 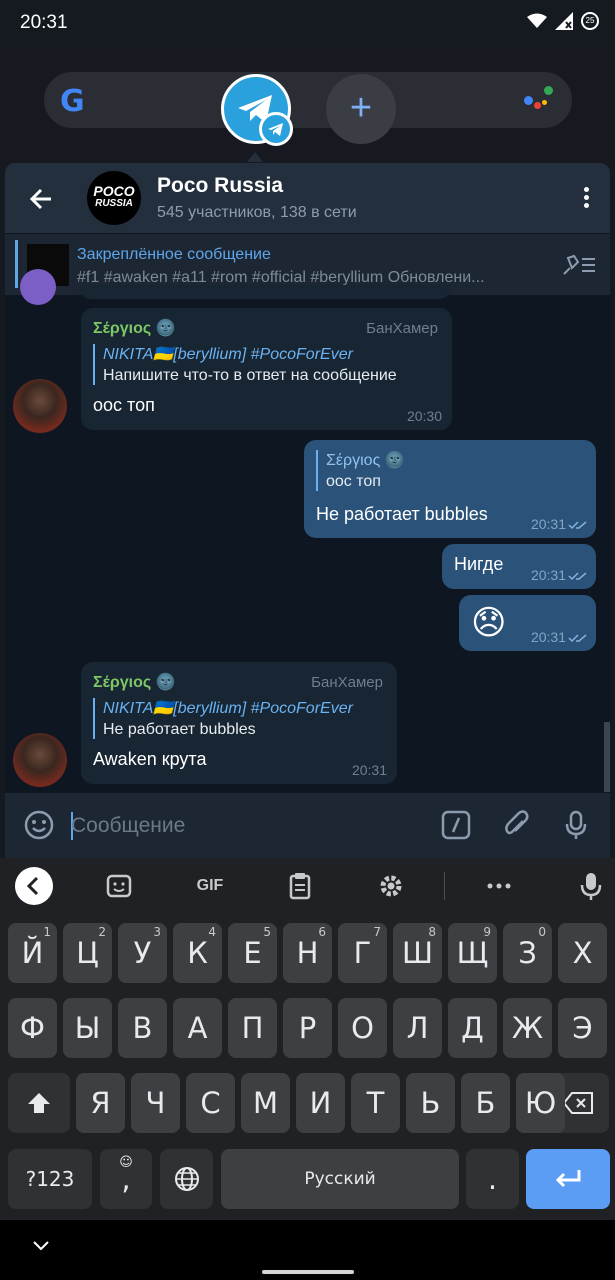 I want to click on bubble-caret, so click(x=255, y=157).